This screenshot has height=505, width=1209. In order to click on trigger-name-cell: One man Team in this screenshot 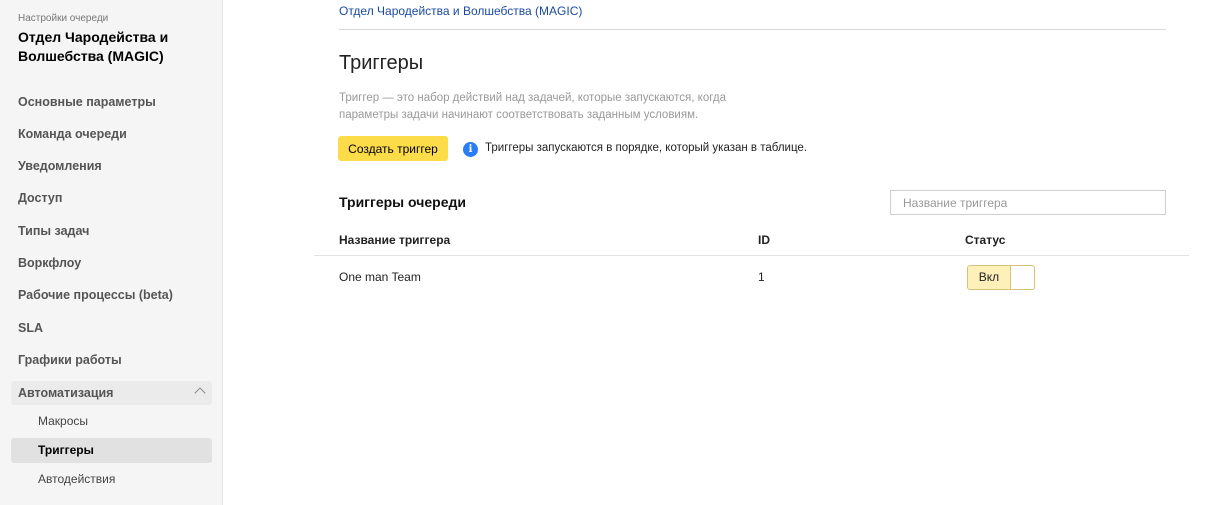, I will do `click(380, 277)`.